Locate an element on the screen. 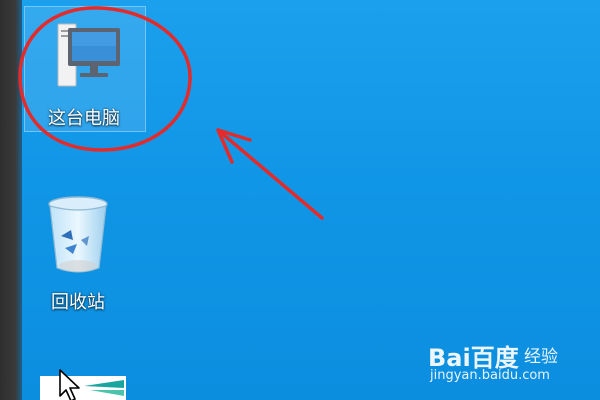 This screenshot has width=600, height=400. desktop-icon-label-recycle-bin: 回收站 is located at coordinates (78, 302).